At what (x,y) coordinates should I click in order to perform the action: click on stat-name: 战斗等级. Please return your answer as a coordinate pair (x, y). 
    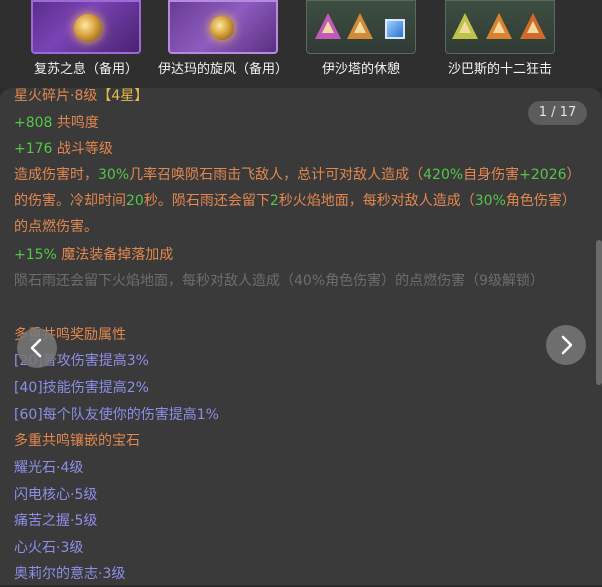
    Looking at the image, I should click on (84, 149).